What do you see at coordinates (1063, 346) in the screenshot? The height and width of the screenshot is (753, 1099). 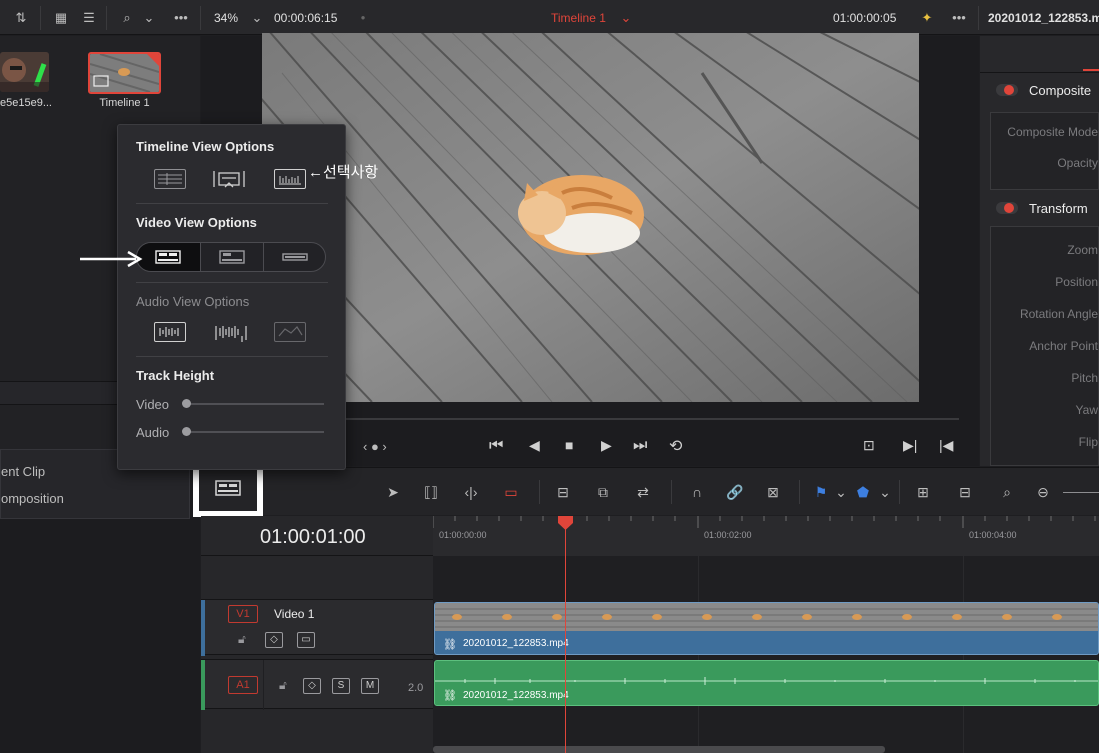 I see `anchor-point-label: Anchor Point` at bounding box center [1063, 346].